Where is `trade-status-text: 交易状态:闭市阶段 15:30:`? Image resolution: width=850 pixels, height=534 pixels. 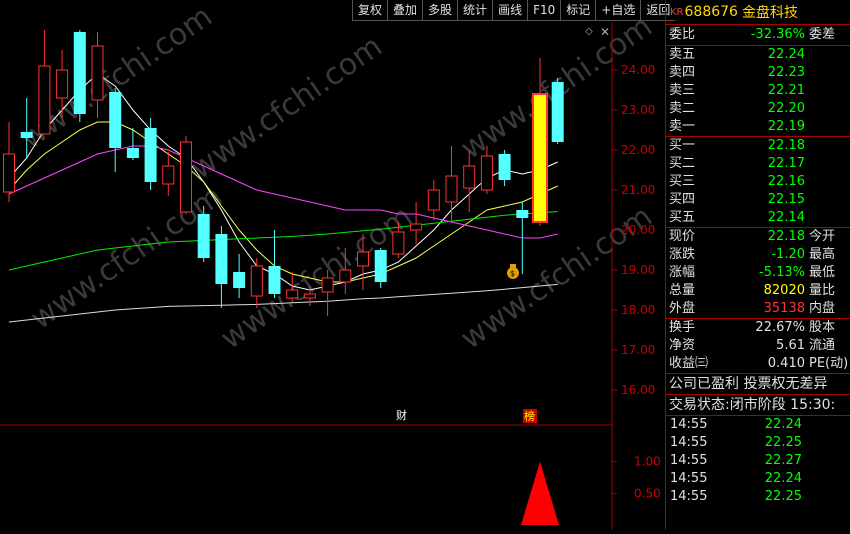 trade-status-text: 交易状态:闭市阶段 15:30: is located at coordinates (752, 405).